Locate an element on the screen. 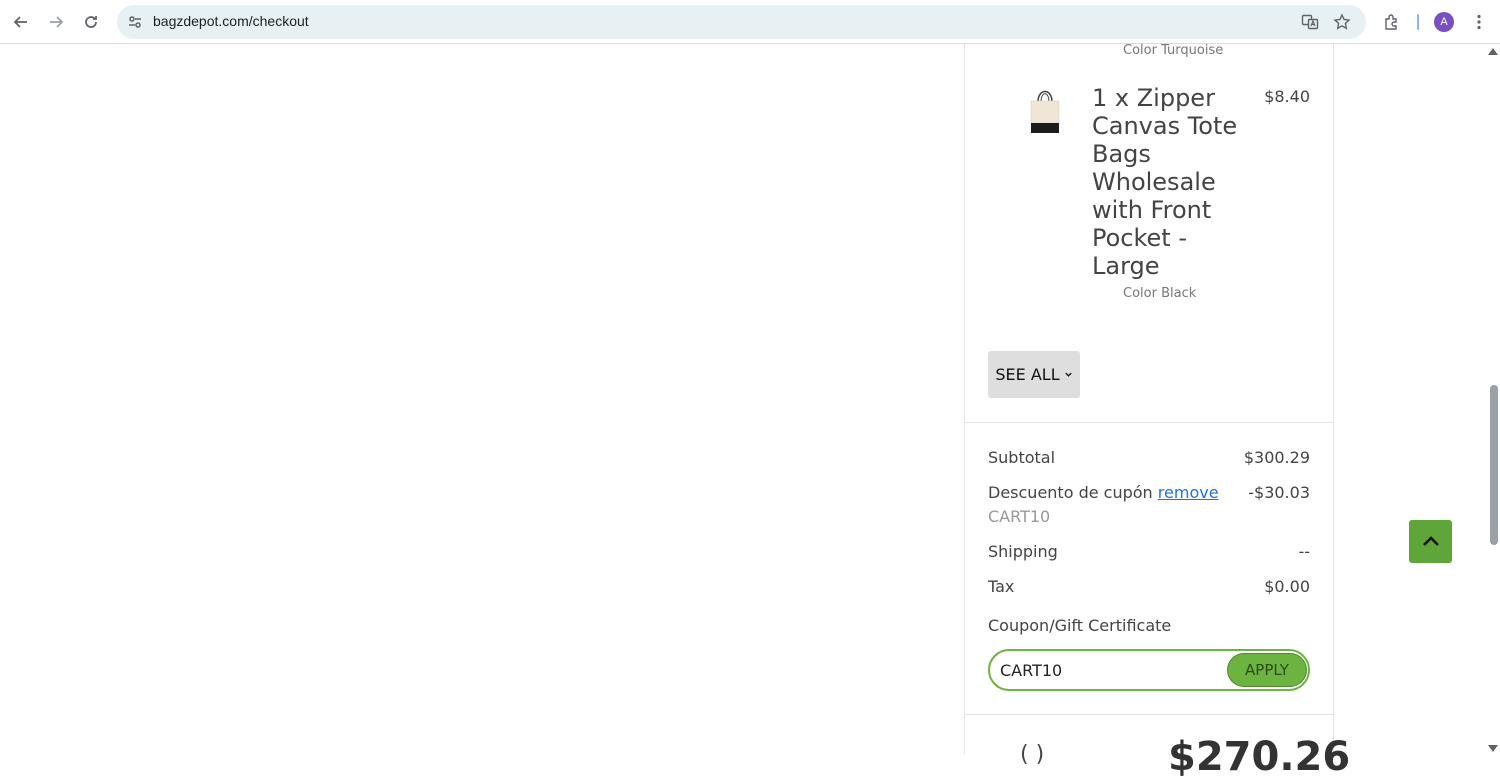  profile-avatar: A is located at coordinates (1444, 22).